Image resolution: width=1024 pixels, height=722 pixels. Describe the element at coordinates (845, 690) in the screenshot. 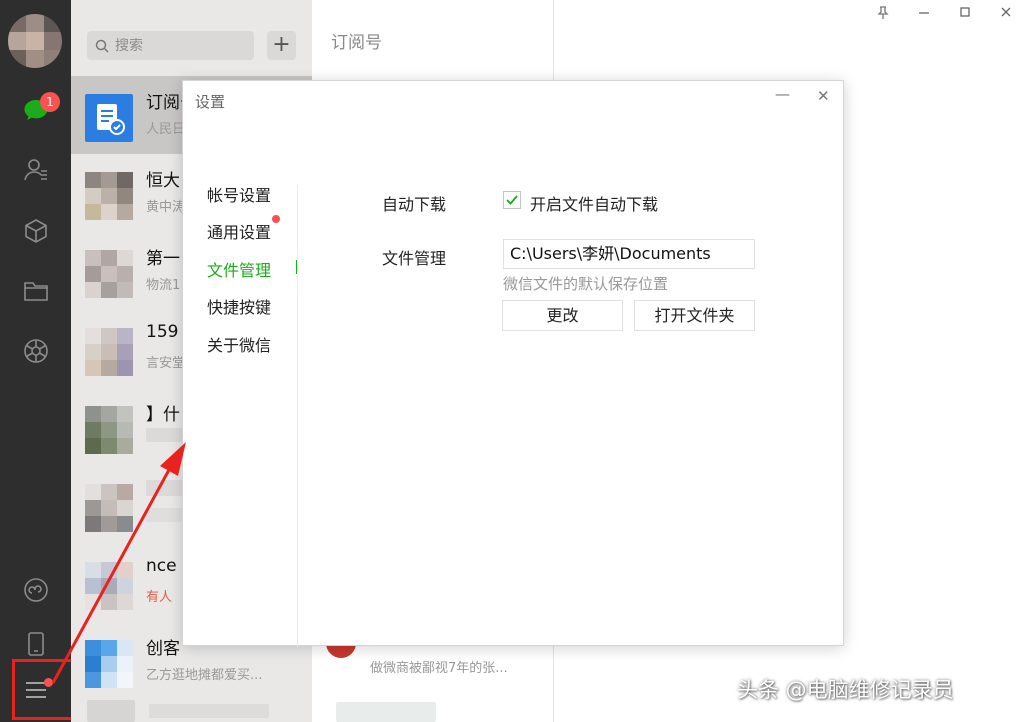

I see `watermark-text: 头条 @电脑维修记录员` at that location.